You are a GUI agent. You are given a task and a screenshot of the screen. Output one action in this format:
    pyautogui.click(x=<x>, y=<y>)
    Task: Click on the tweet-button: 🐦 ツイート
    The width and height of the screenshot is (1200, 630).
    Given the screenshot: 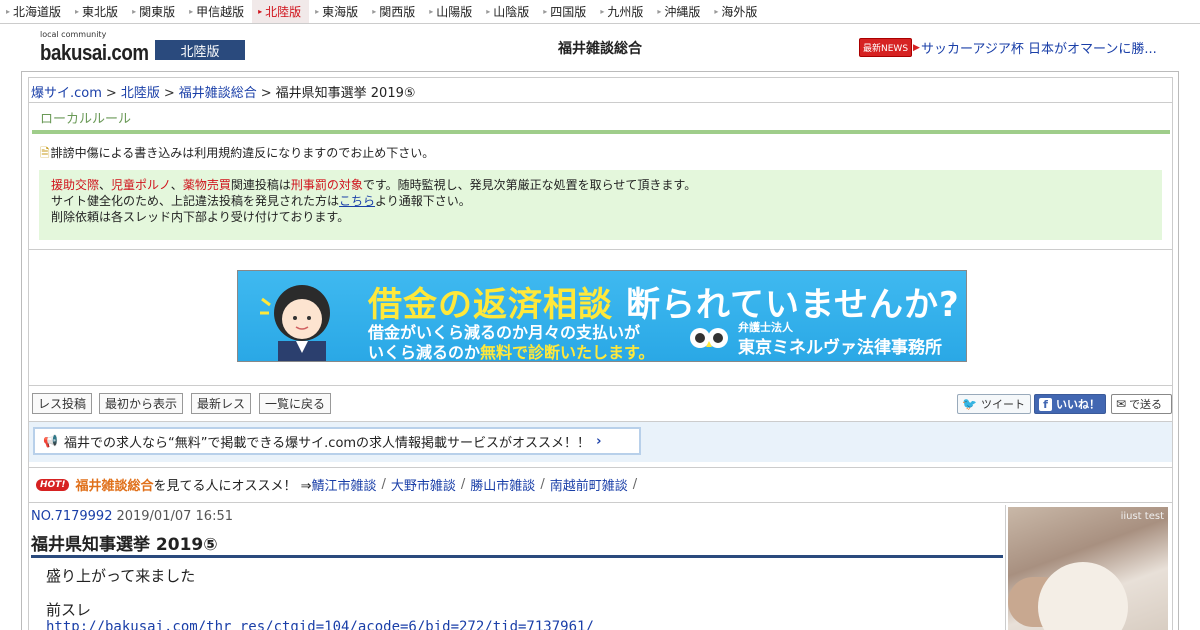 What is the action you would take?
    pyautogui.click(x=994, y=404)
    